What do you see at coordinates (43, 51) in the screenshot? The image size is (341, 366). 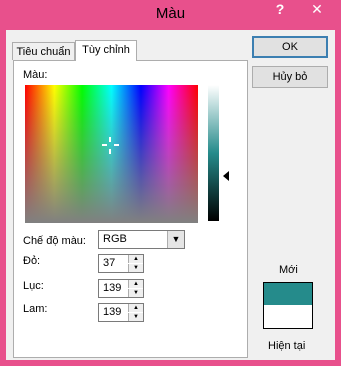 I see `tab-standard: Tiêu chuẩn` at bounding box center [43, 51].